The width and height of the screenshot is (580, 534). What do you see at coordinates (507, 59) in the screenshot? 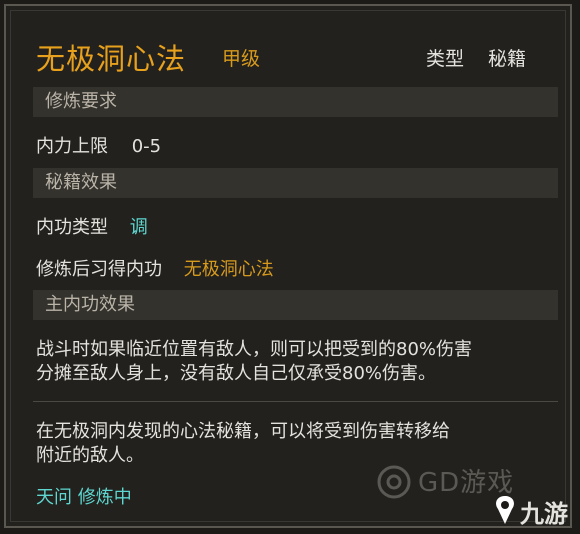
I see `type-value: 秘籍` at bounding box center [507, 59].